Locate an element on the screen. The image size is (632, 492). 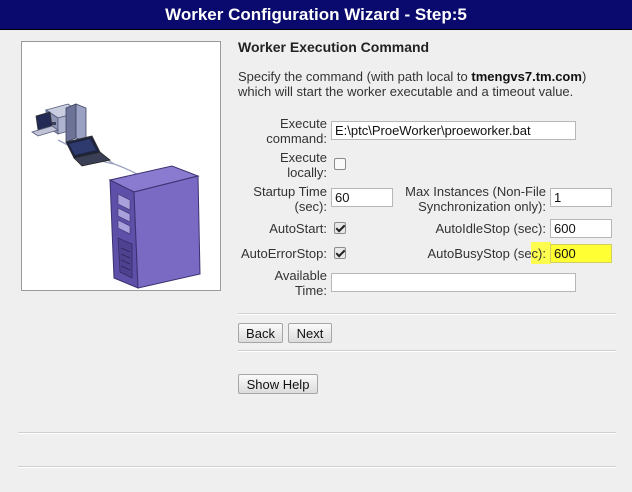
autoidlestop-label: AutoIdleStop (sec): is located at coordinates (490, 228).